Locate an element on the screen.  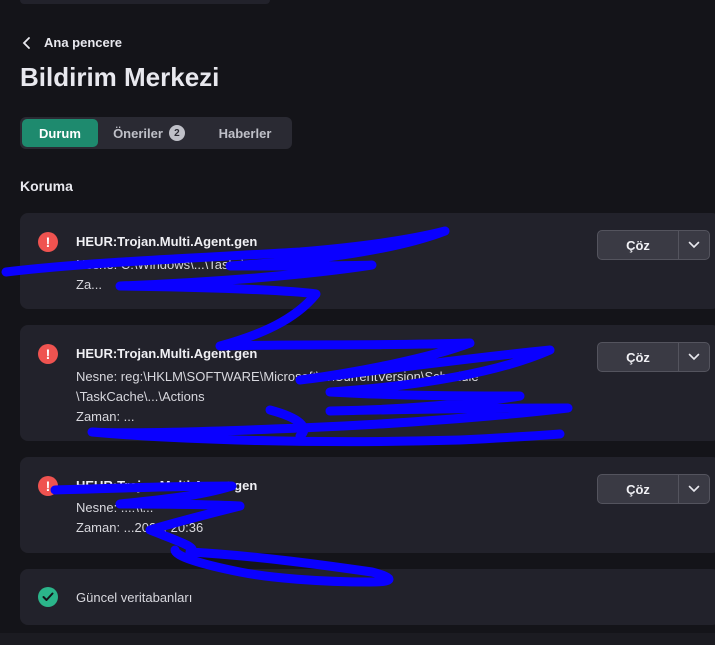
tab-durum: Durum is located at coordinates (60, 133).